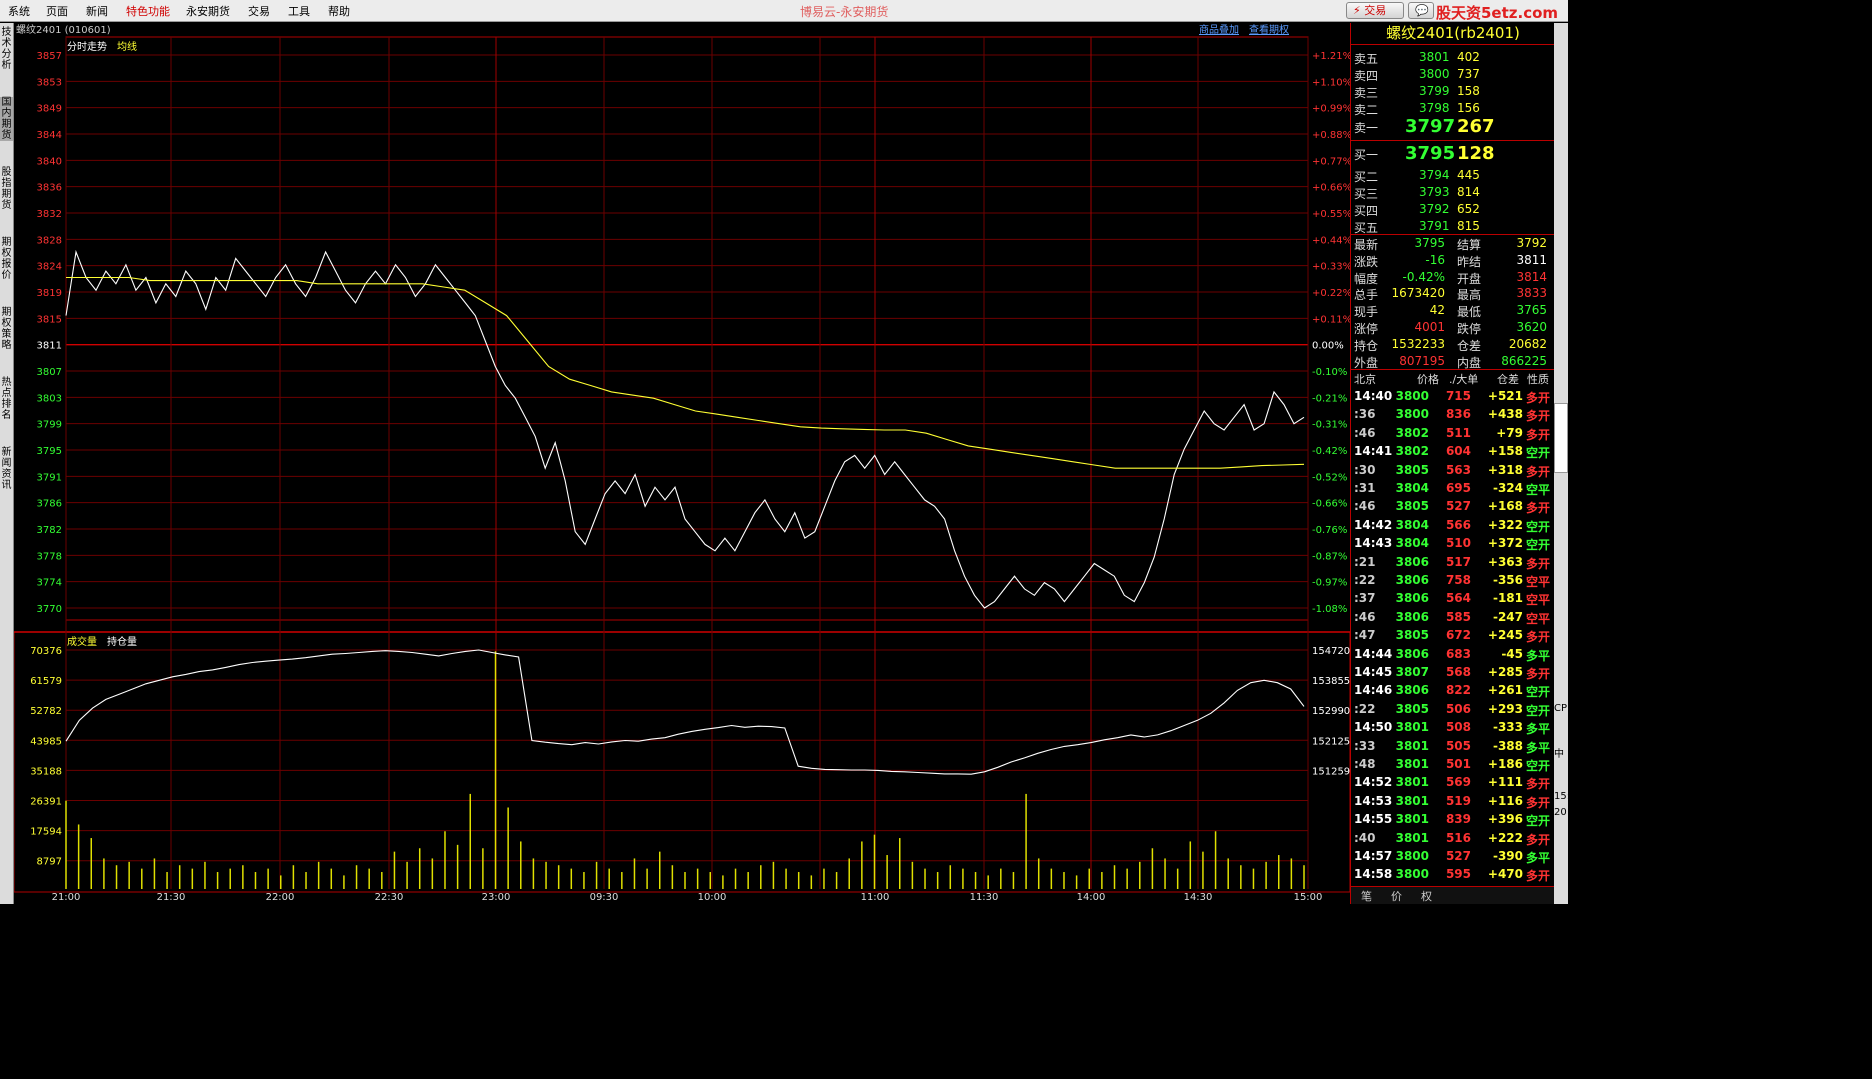 Image resolution: width=1872 pixels, height=1079 pixels. I want to click on trade-row: 14:45 3807 568 +285 多开, so click(1453, 672).